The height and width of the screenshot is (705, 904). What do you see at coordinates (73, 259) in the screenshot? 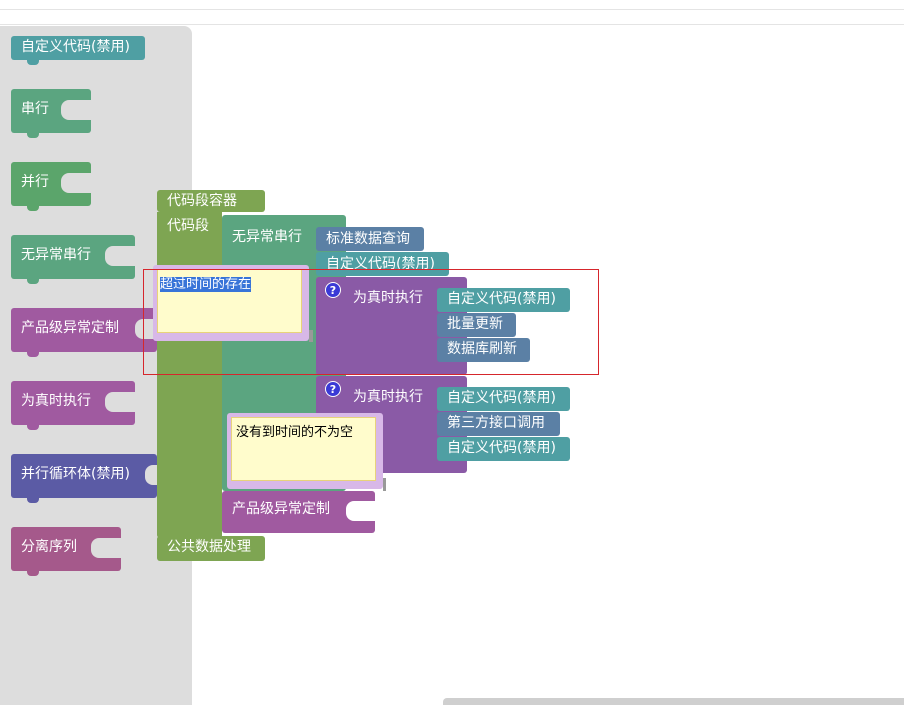
I see `toolbox-block-serial-no-exception: 无异常串行` at bounding box center [73, 259].